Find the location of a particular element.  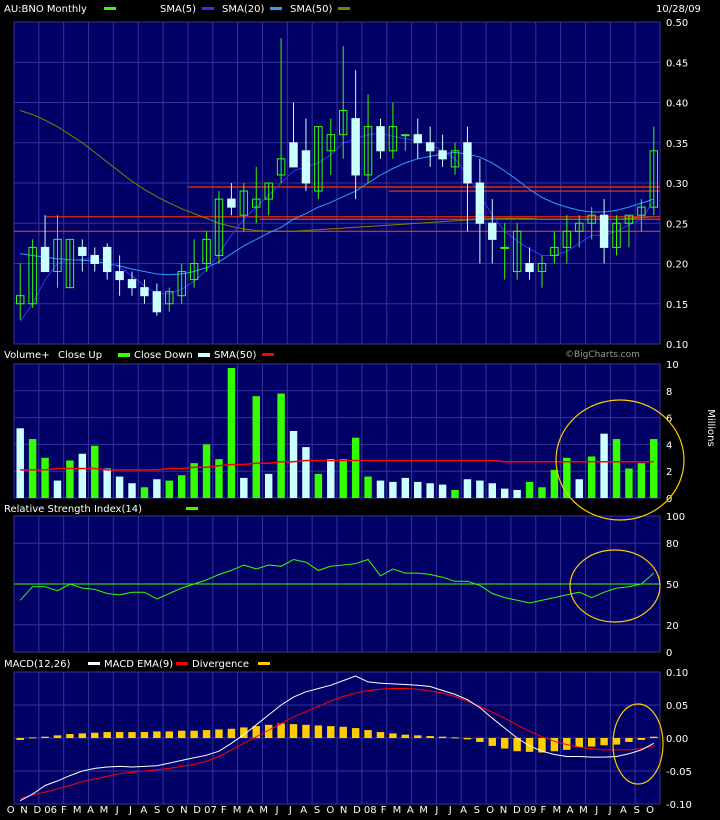

rsi-y-tick-label: 100 is located at coordinates (675, 517).